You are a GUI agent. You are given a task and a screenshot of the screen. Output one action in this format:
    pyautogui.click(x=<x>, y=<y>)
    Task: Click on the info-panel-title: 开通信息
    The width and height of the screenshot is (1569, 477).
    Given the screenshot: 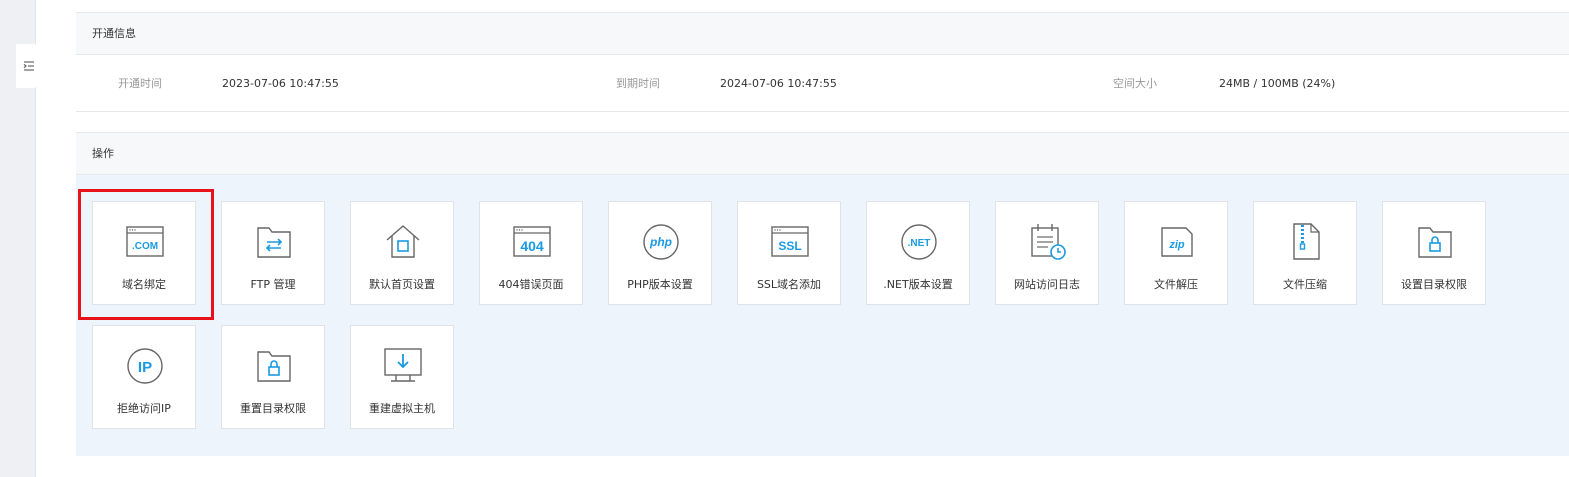 What is the action you would take?
    pyautogui.click(x=822, y=34)
    